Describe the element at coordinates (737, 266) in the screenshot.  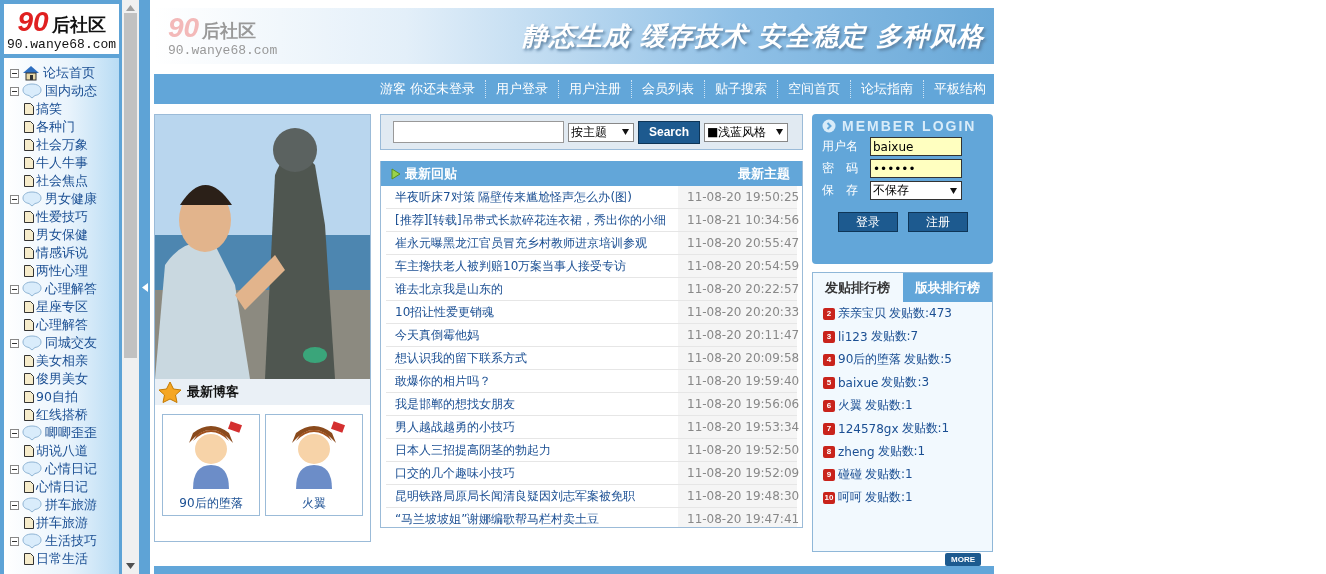
I see `post-time: 11-08-20 20:54:59` at that location.